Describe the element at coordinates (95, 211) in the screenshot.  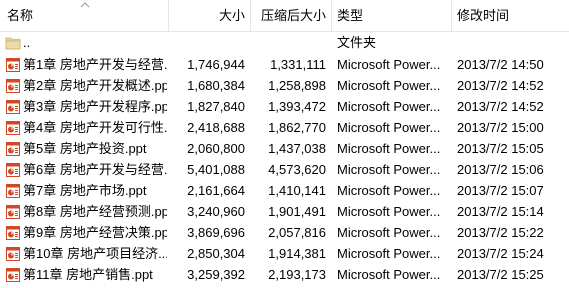
I see `file-name: 第8章 房地产经营预测.ppt` at that location.